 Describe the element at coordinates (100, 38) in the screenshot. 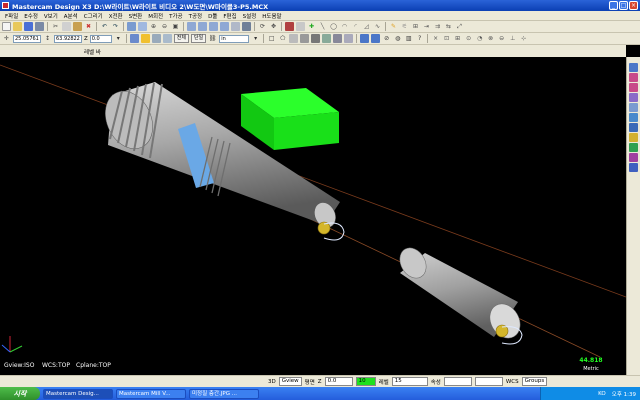

I see `z-coordinate-field: 0.0` at that location.